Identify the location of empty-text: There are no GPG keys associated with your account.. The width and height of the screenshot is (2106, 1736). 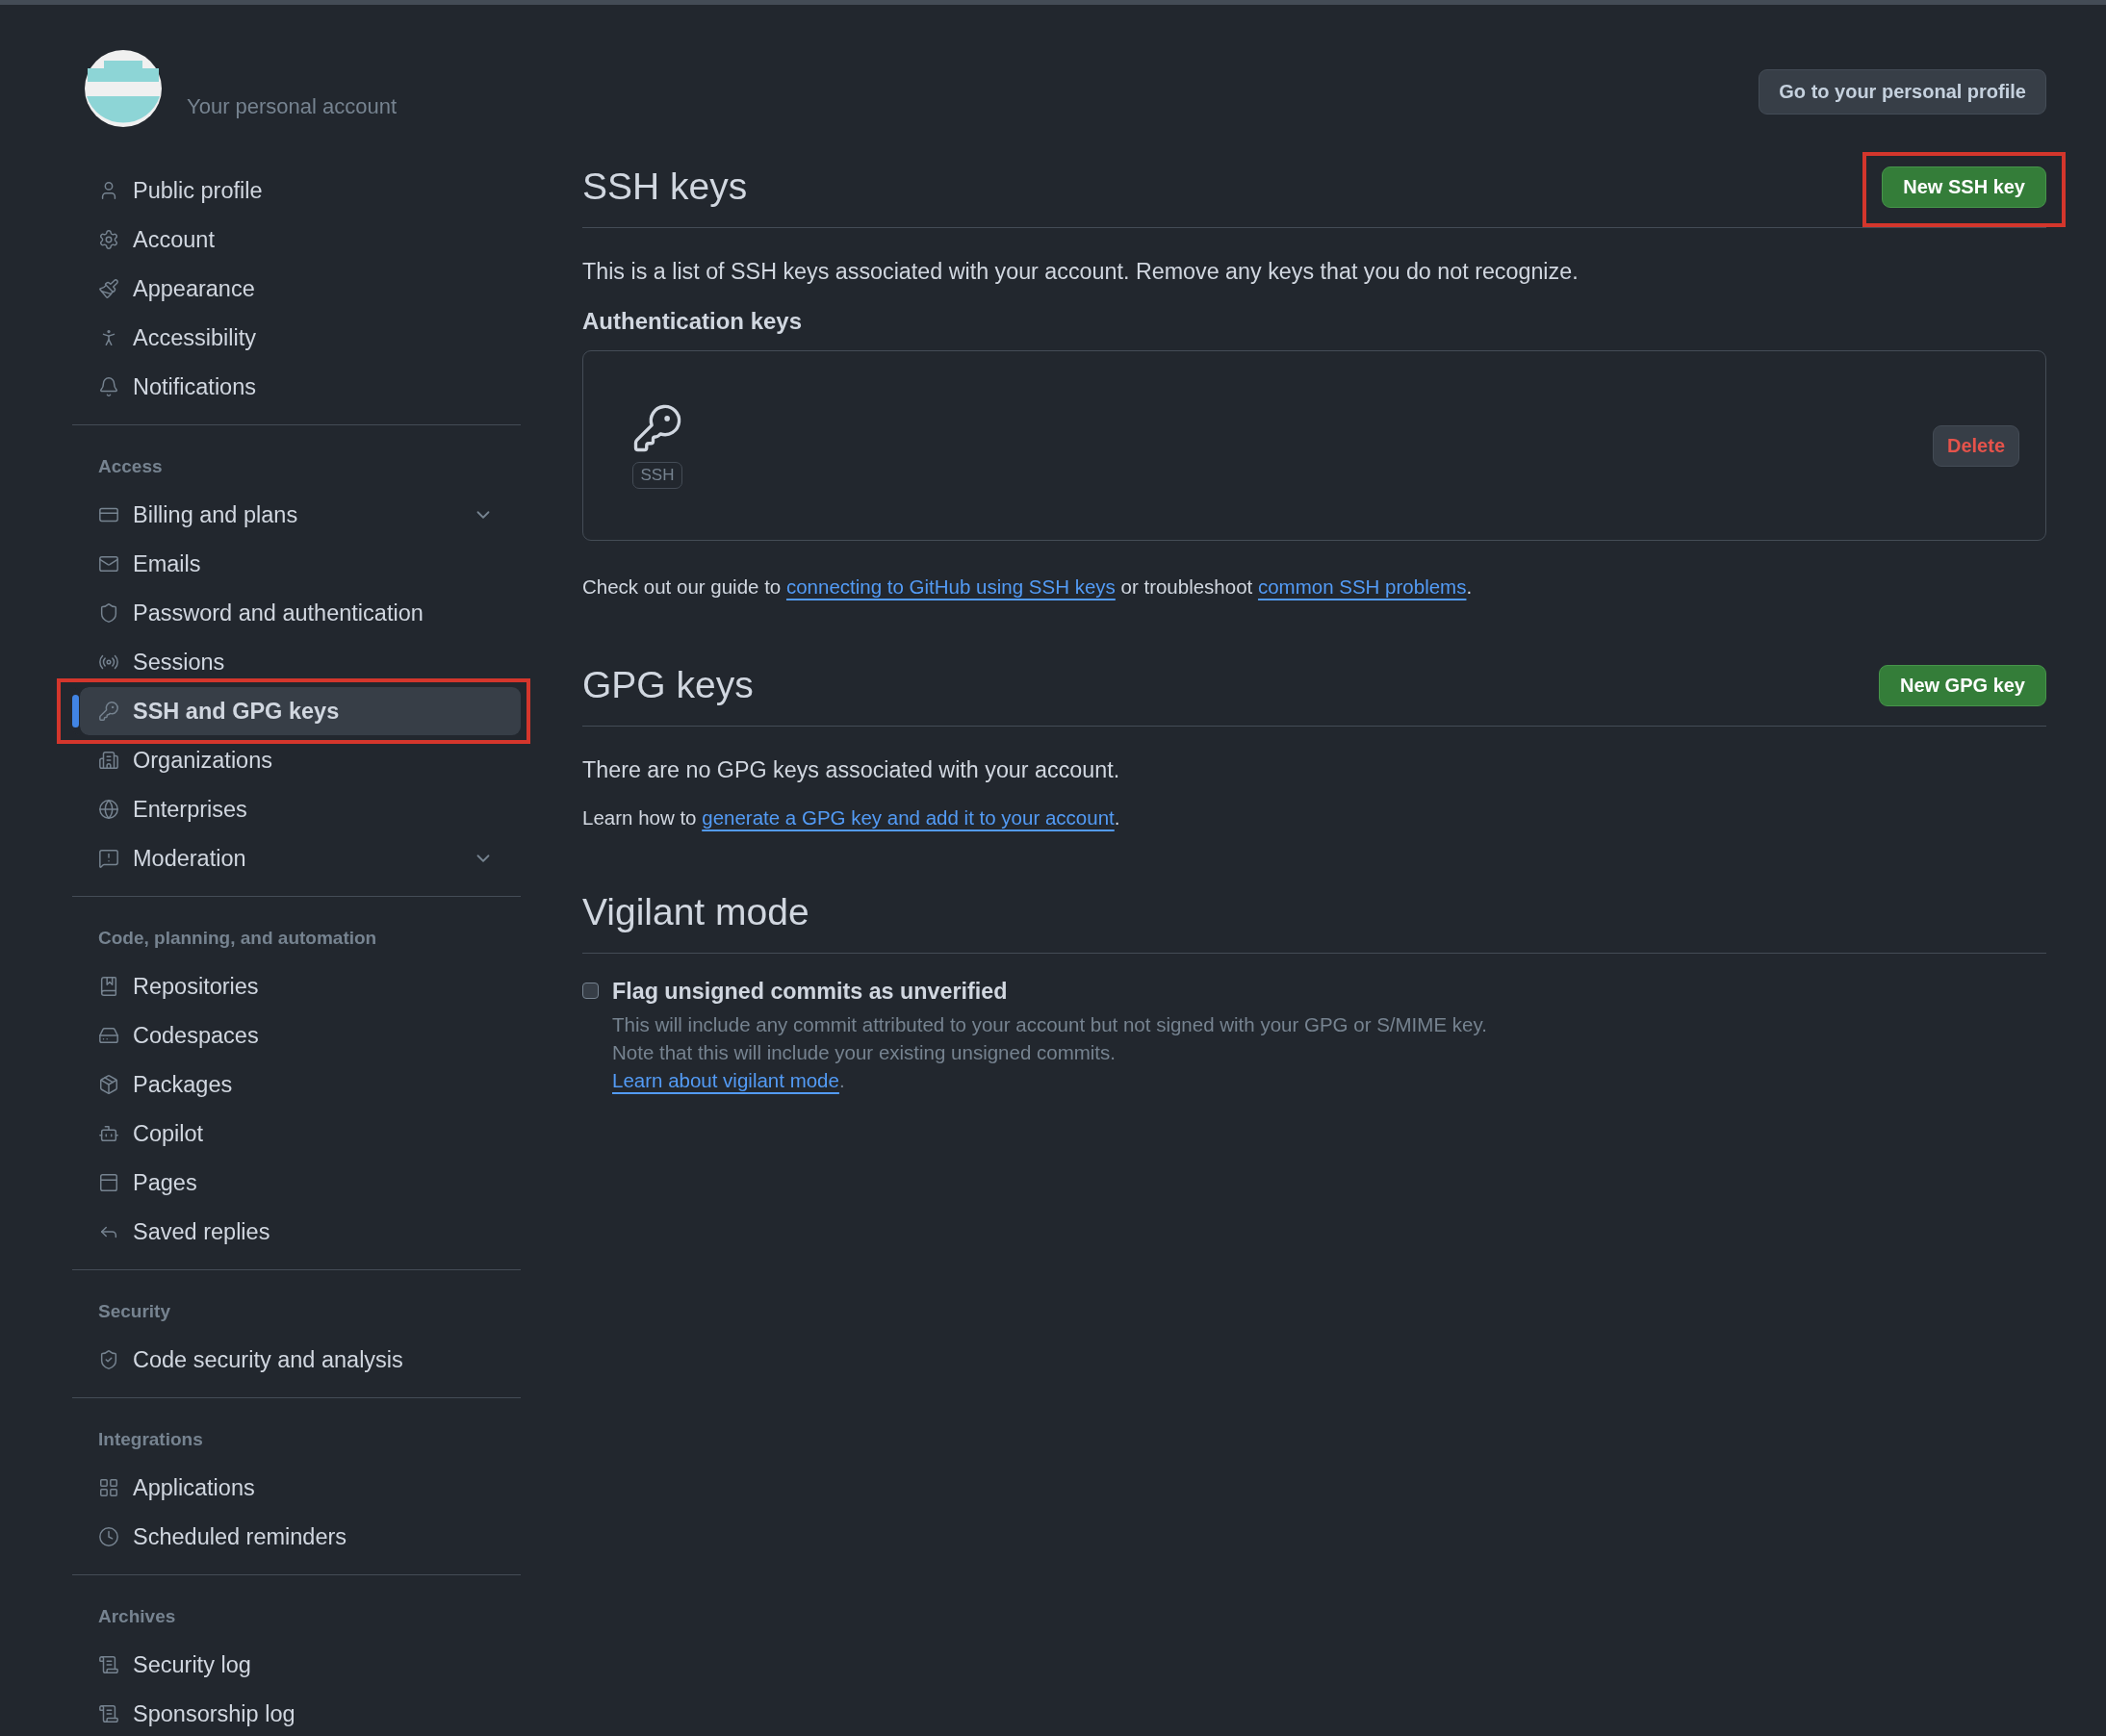
(851, 770).